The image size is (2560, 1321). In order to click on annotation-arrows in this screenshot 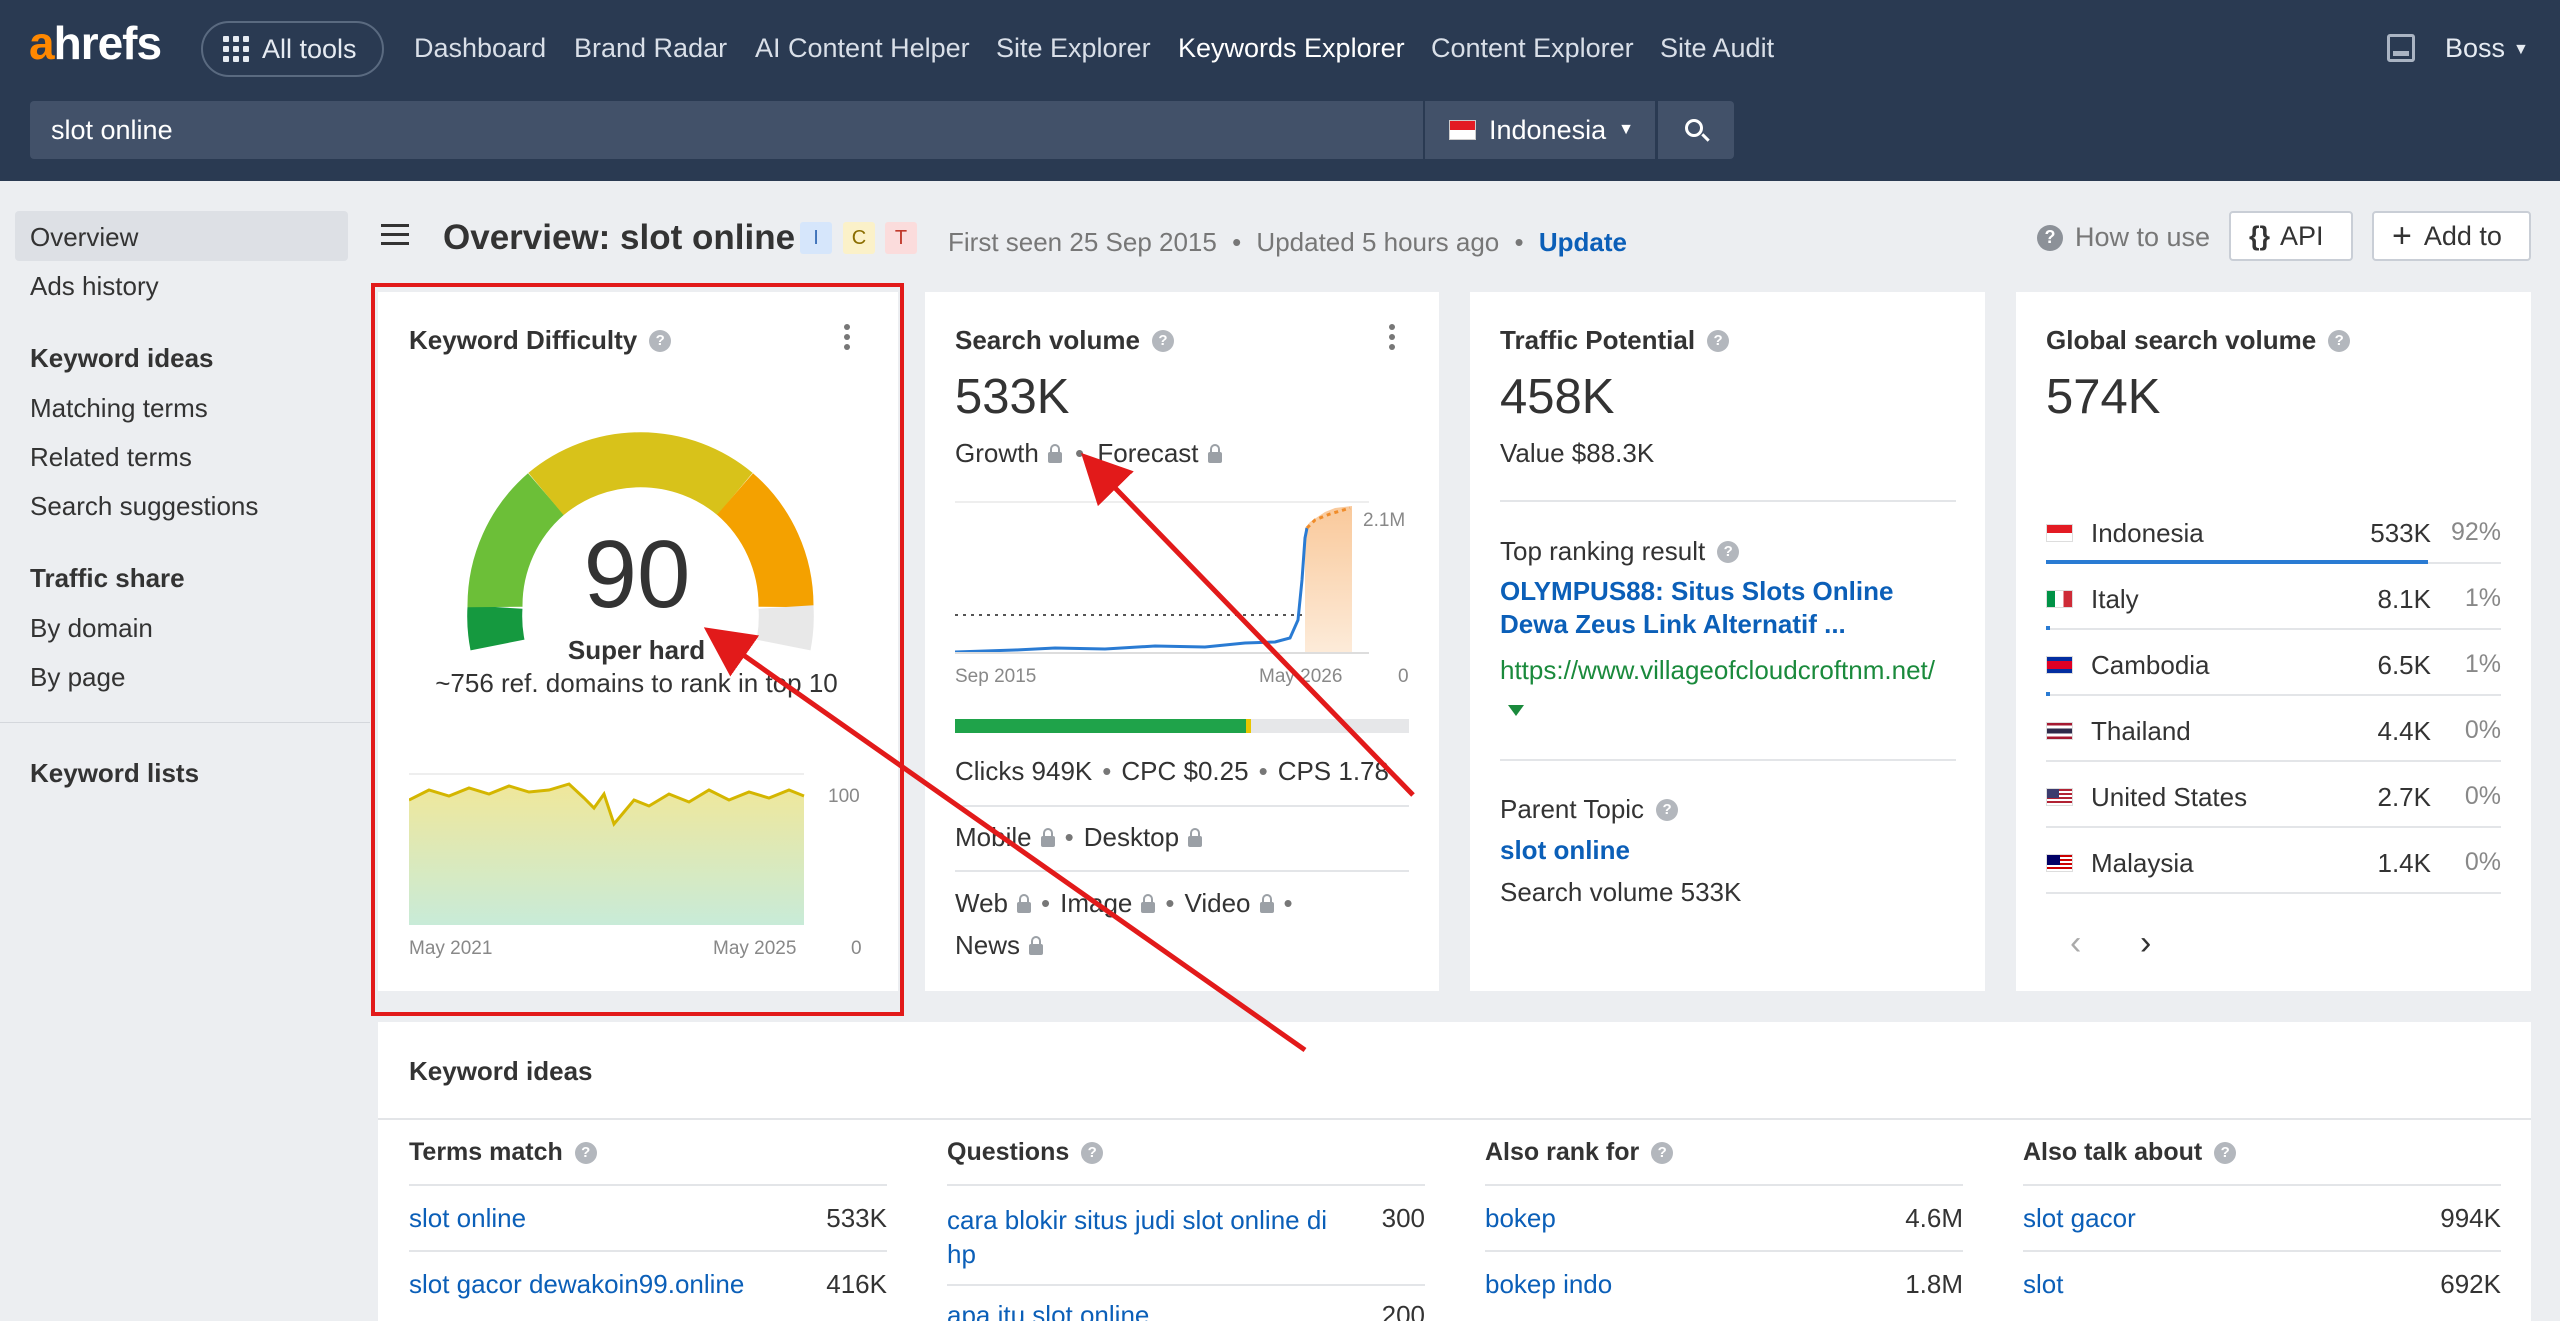, I will do `click(1059, 752)`.